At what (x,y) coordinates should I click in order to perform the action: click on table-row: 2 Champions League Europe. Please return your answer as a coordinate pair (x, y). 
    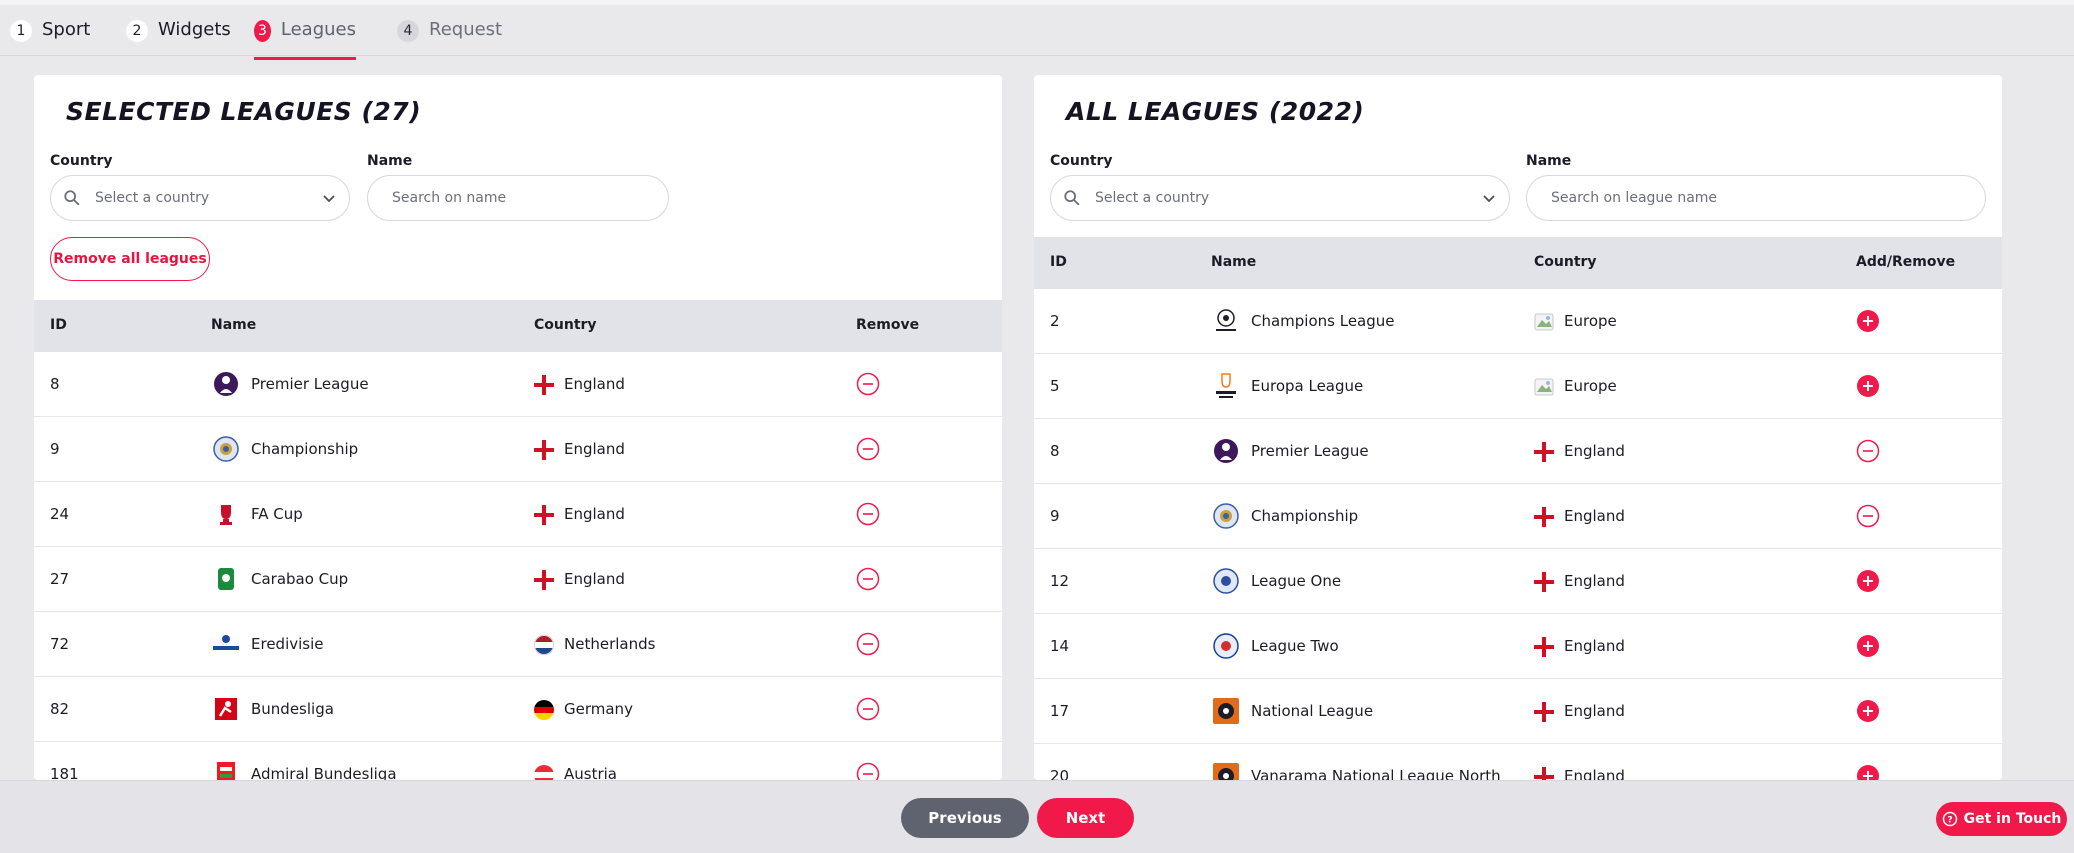
    Looking at the image, I should click on (1518, 321).